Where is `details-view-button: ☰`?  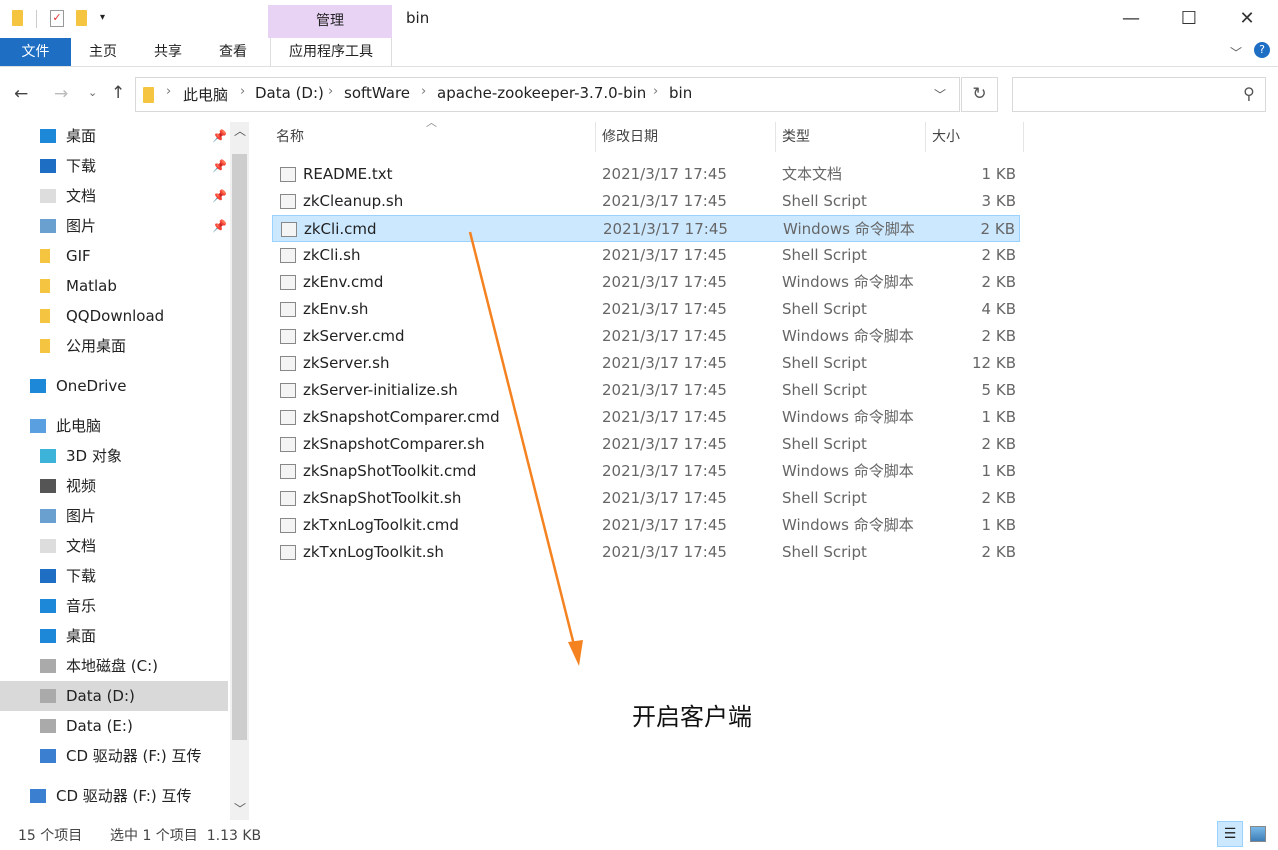
details-view-button: ☰ is located at coordinates (1230, 834).